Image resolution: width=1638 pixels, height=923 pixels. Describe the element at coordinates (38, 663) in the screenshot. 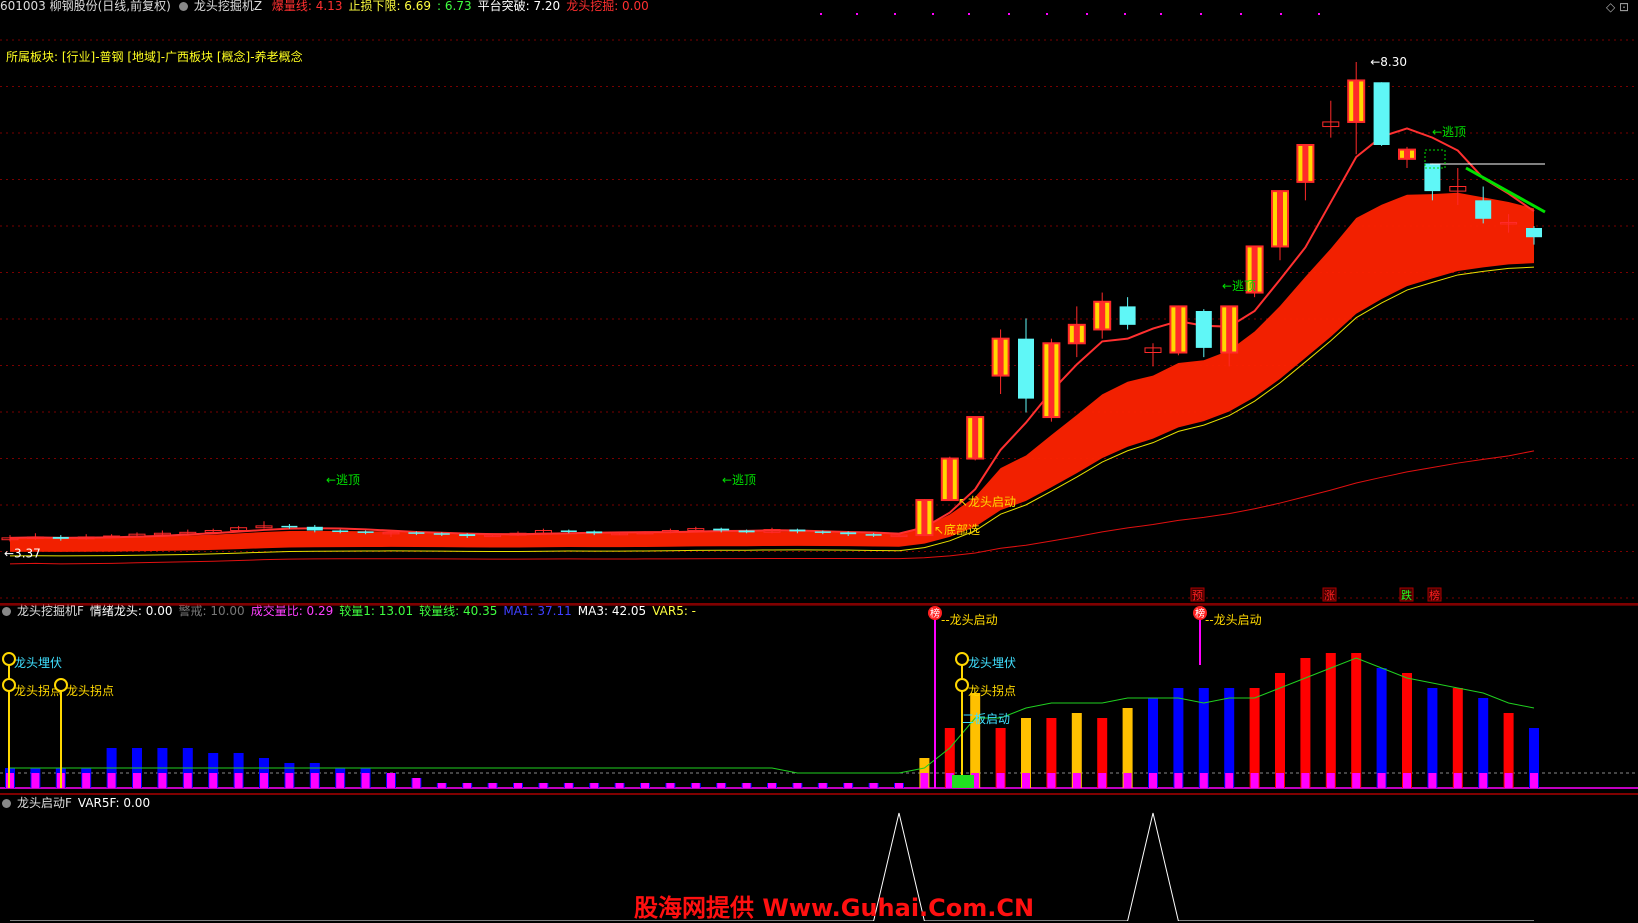

I see `signal-label-0: 龙头埋伏` at that location.